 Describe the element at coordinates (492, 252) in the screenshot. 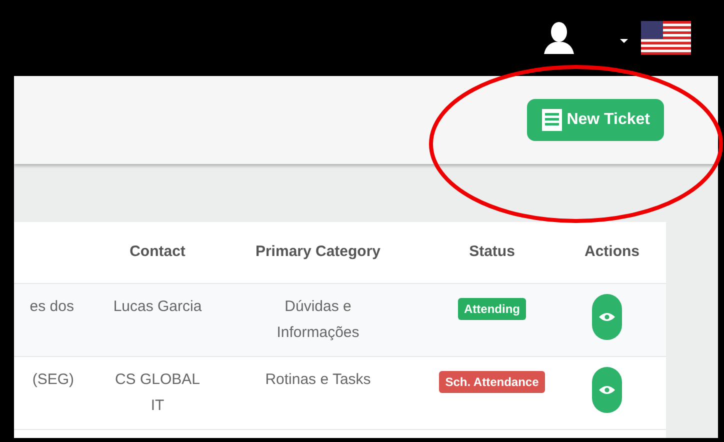

I see `column-header: Status` at that location.